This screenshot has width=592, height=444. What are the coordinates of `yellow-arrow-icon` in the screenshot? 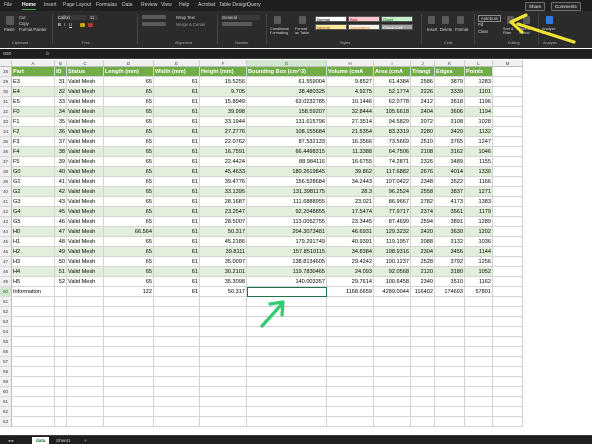 It's located at (542, 28).